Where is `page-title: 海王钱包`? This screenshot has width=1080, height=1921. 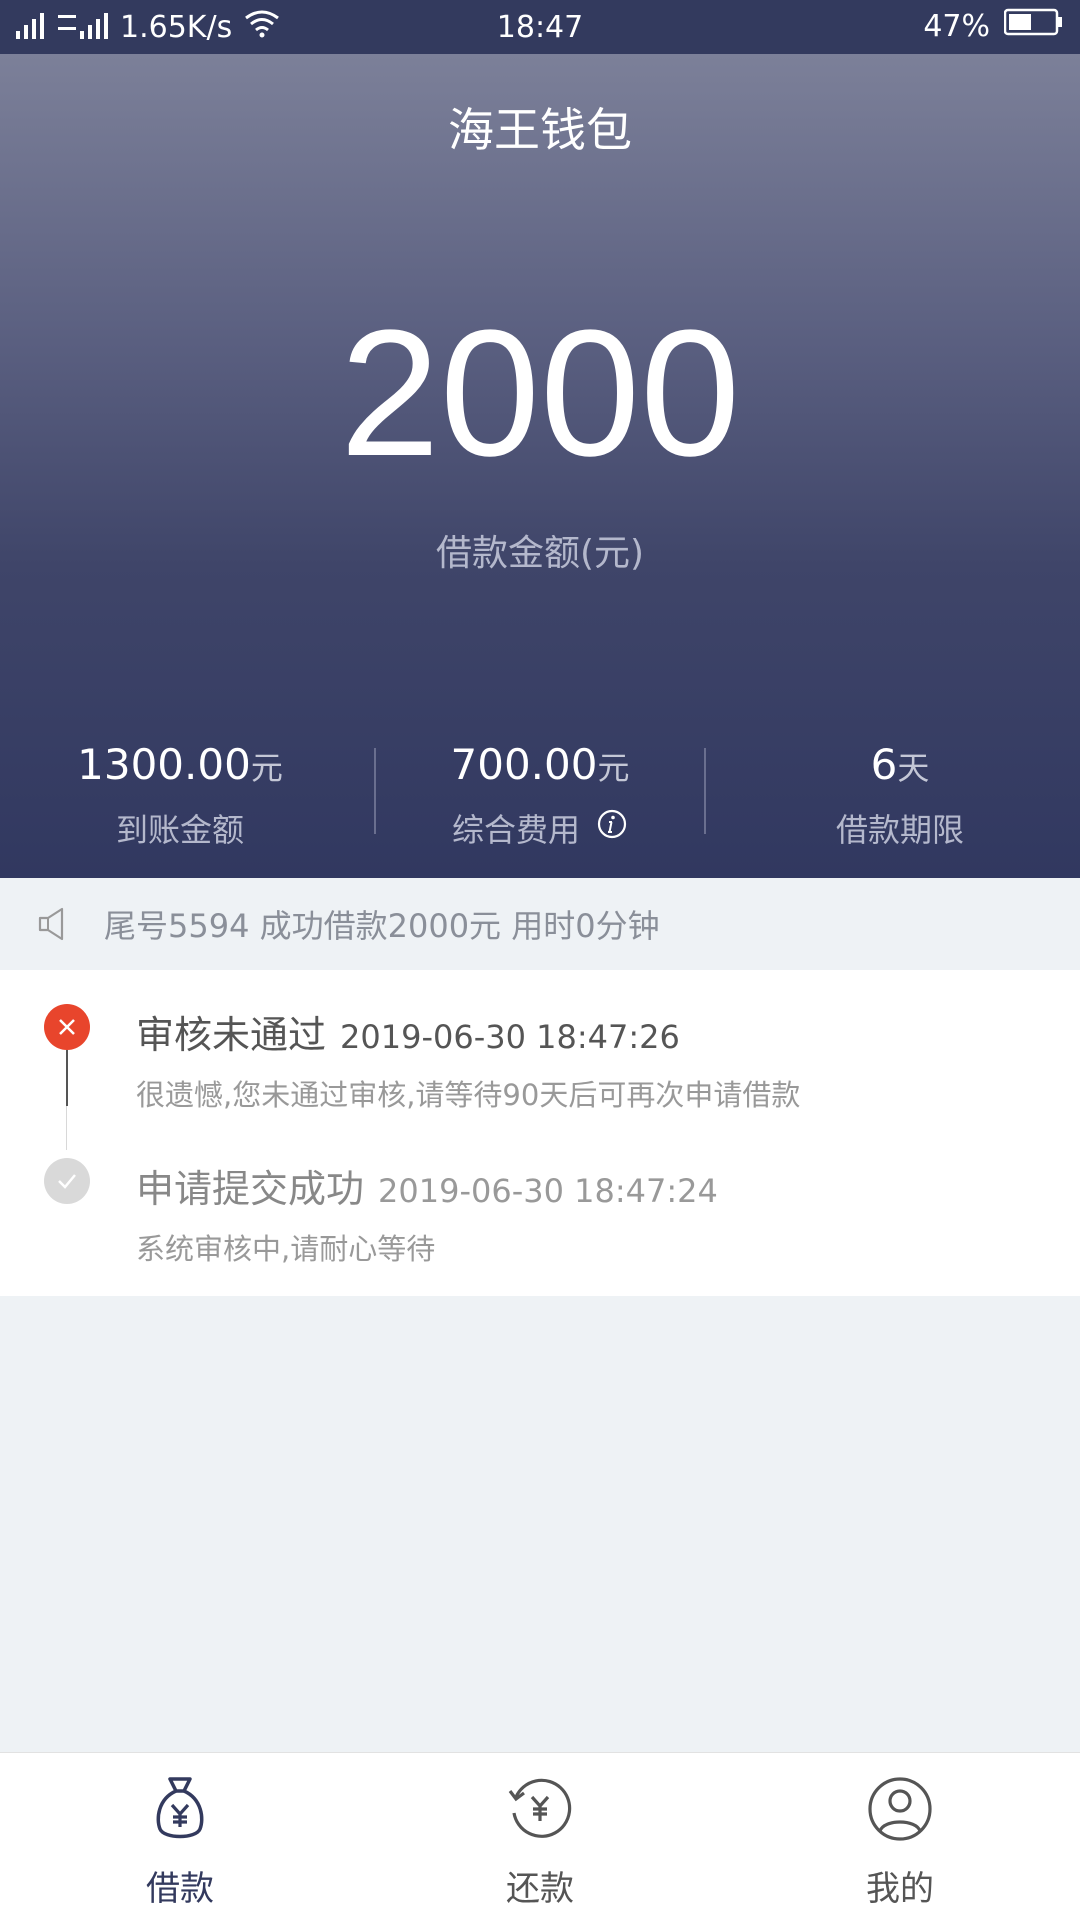 page-title: 海王钱包 is located at coordinates (540, 130).